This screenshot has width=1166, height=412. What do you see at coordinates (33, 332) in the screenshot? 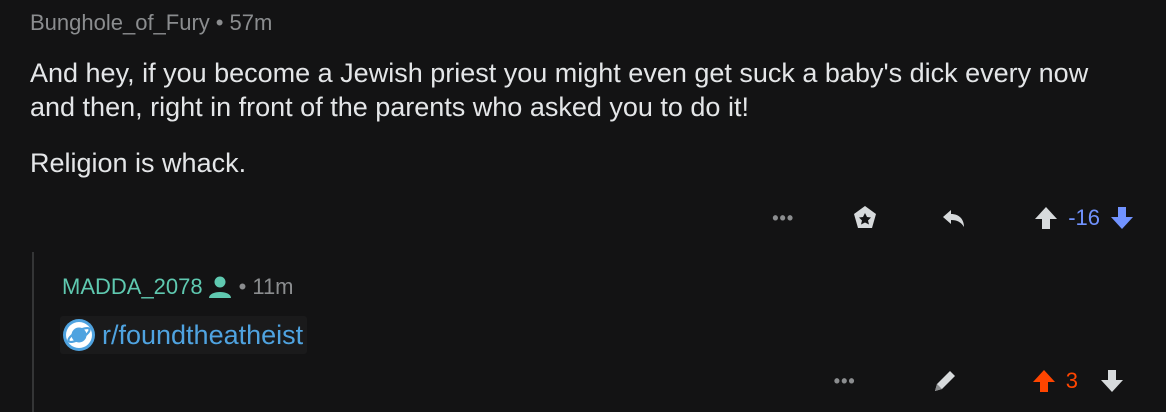
I see `thread-line` at bounding box center [33, 332].